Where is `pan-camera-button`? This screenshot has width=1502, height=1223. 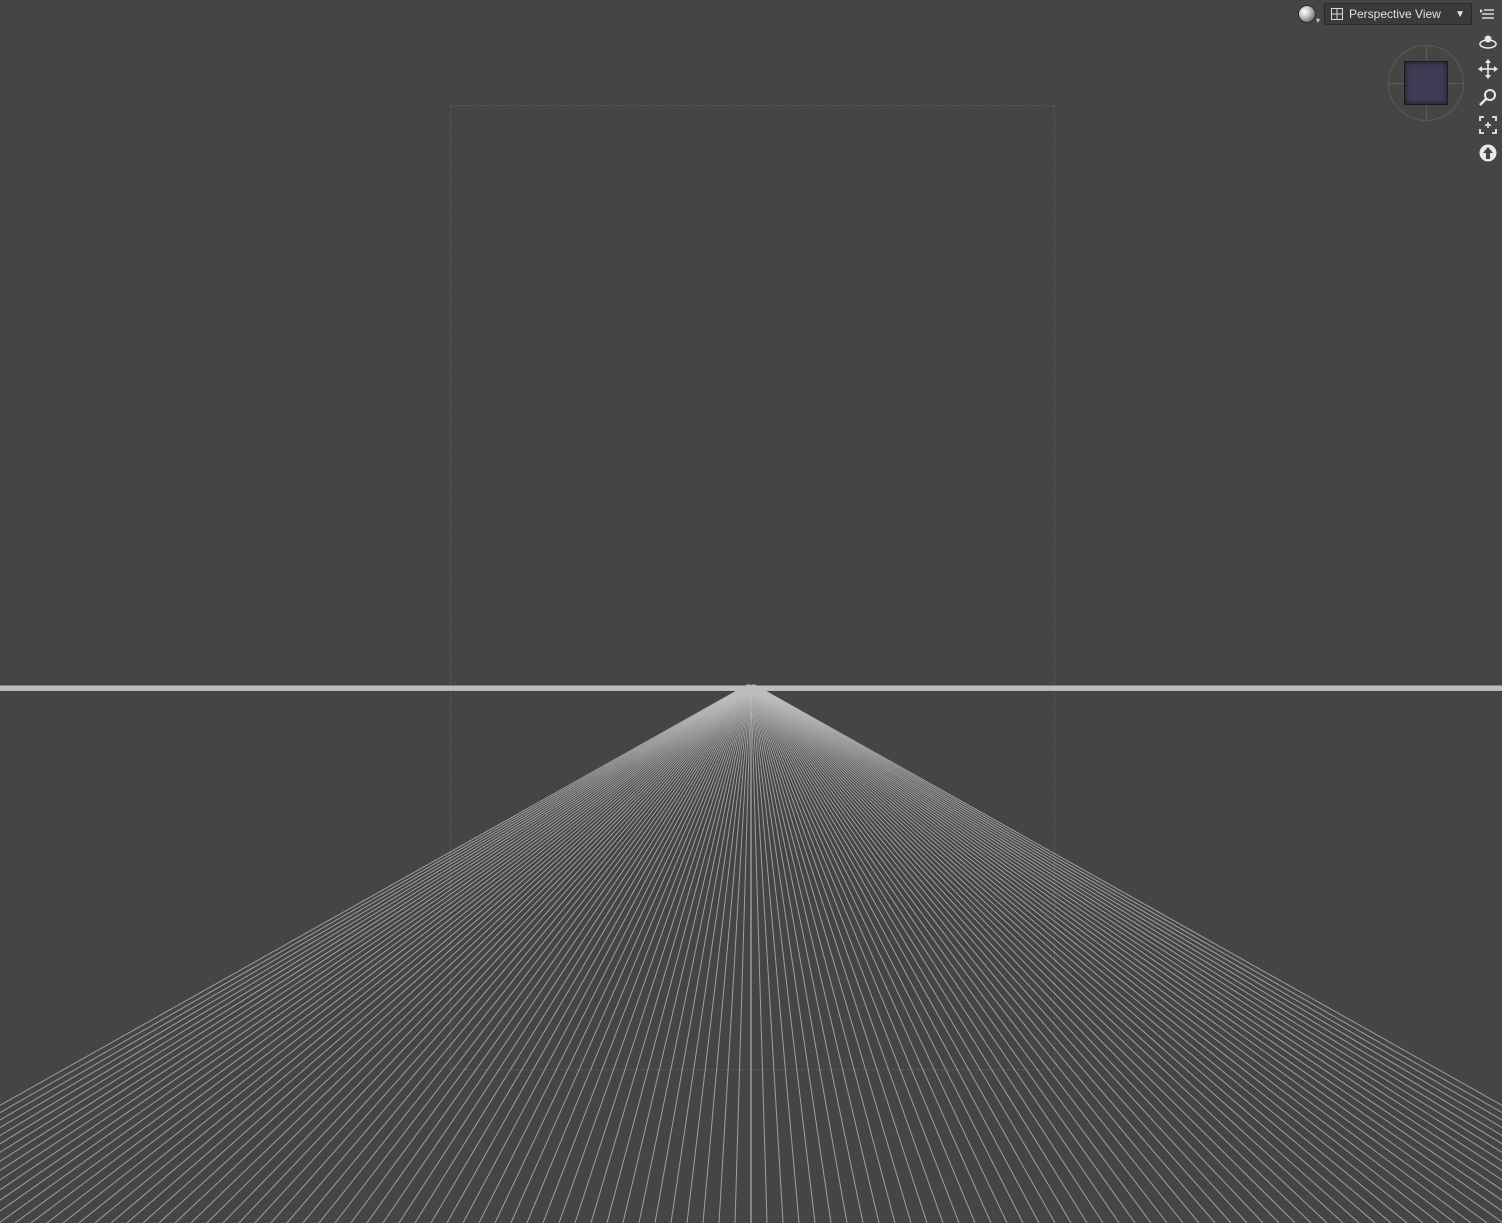
pan-camera-button is located at coordinates (1488, 69).